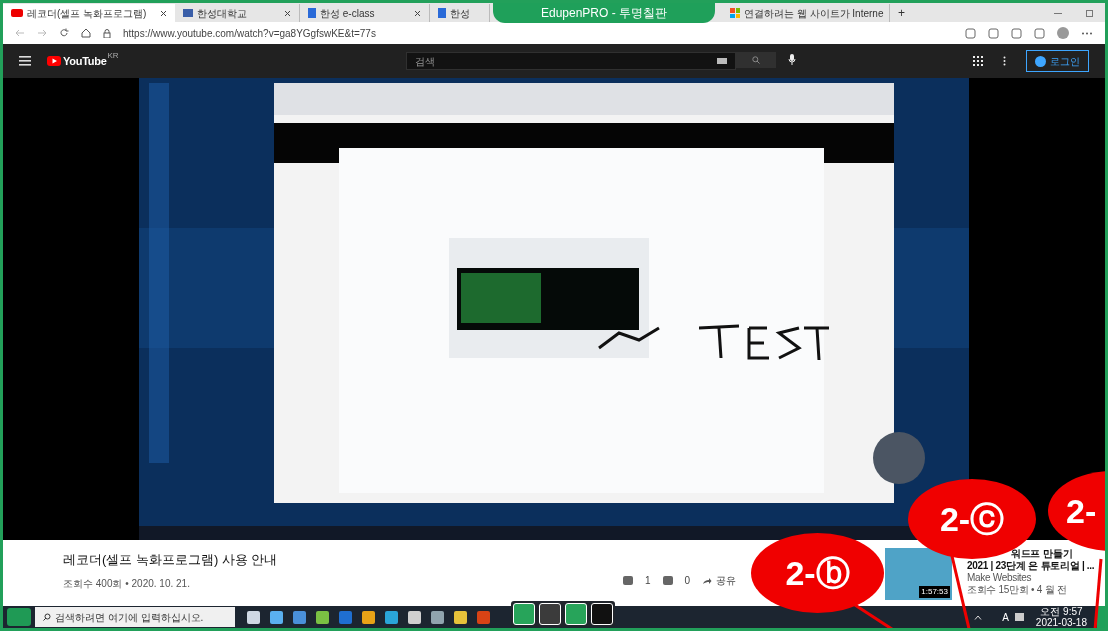  I want to click on tab-title: 한성대학교, so click(222, 13).